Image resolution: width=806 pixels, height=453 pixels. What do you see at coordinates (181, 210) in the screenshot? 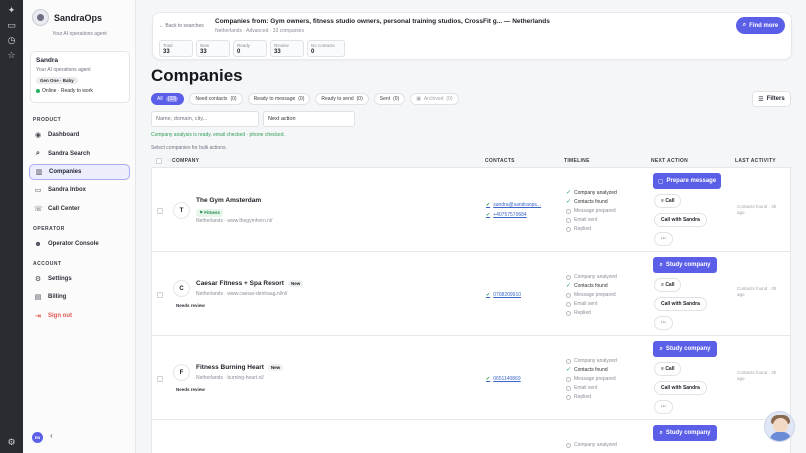
I see `company-avatar: T` at bounding box center [181, 210].